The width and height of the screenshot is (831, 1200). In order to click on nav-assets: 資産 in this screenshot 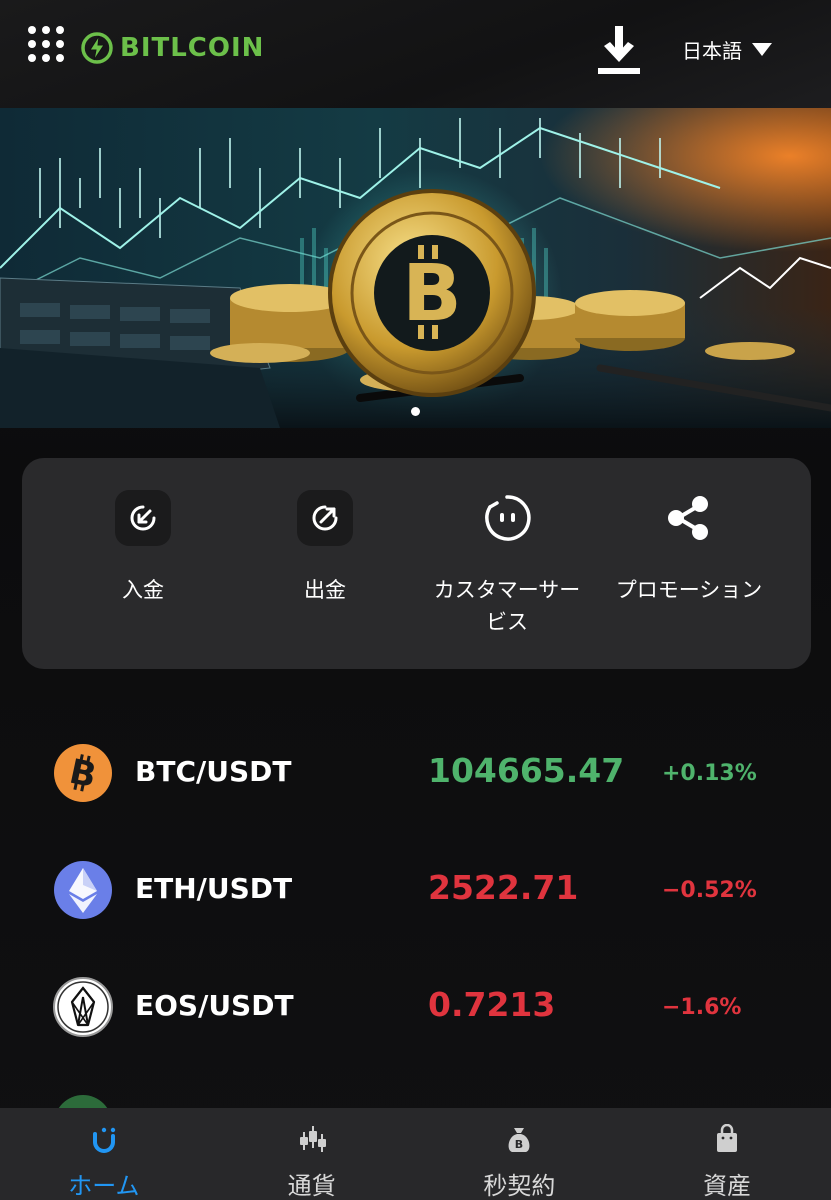, I will do `click(727, 1154)`.